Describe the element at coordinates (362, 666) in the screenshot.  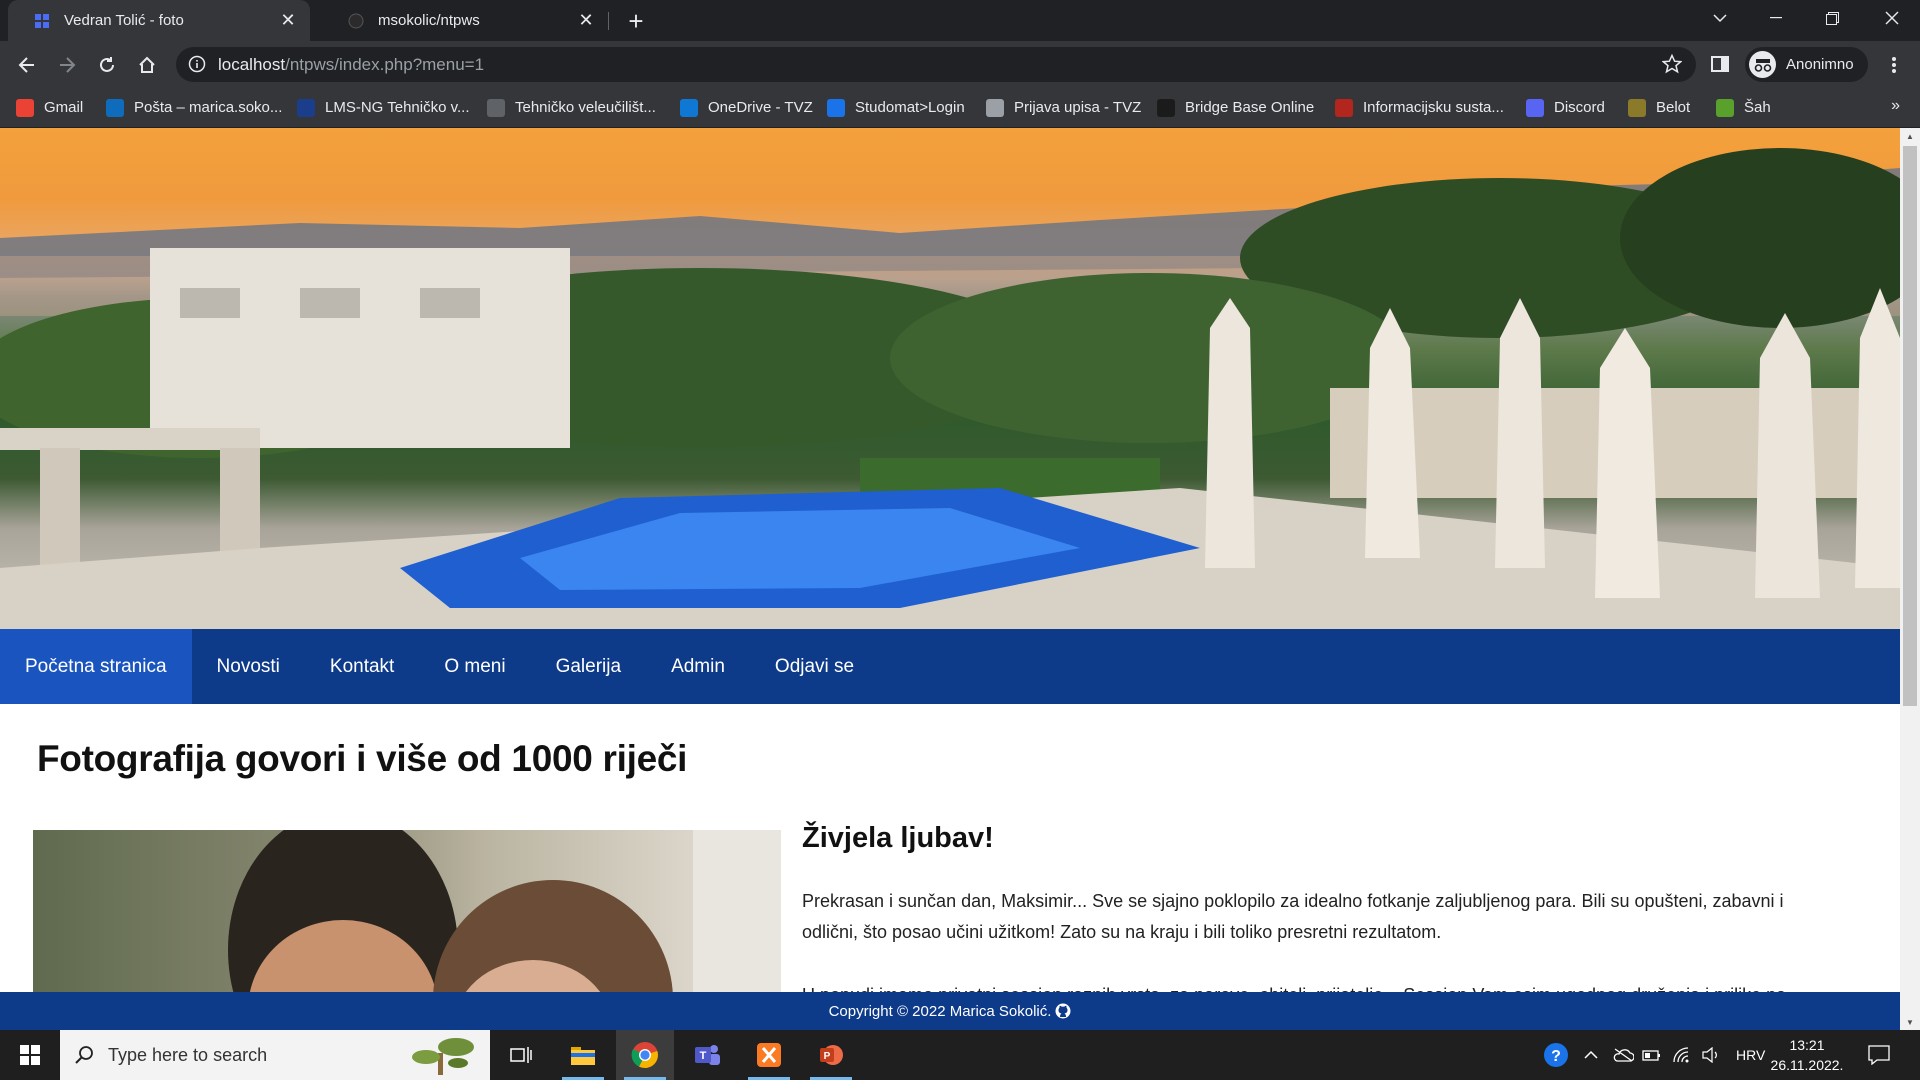
I see `nav-item: Kontakt` at that location.